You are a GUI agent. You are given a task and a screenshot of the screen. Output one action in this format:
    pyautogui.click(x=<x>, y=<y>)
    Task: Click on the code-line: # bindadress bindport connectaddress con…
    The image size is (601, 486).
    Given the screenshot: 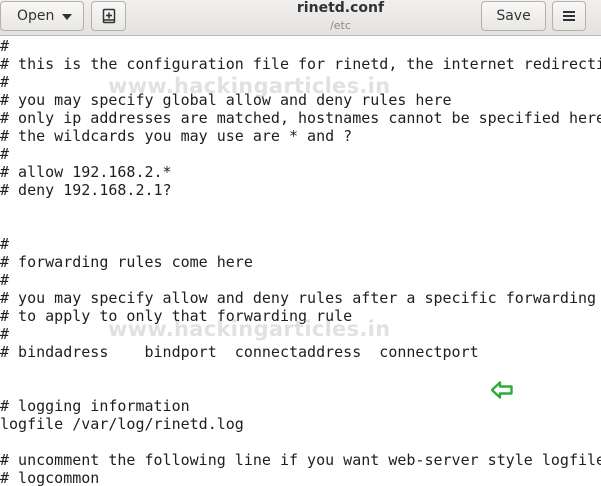 What is the action you would take?
    pyautogui.click(x=239, y=352)
    